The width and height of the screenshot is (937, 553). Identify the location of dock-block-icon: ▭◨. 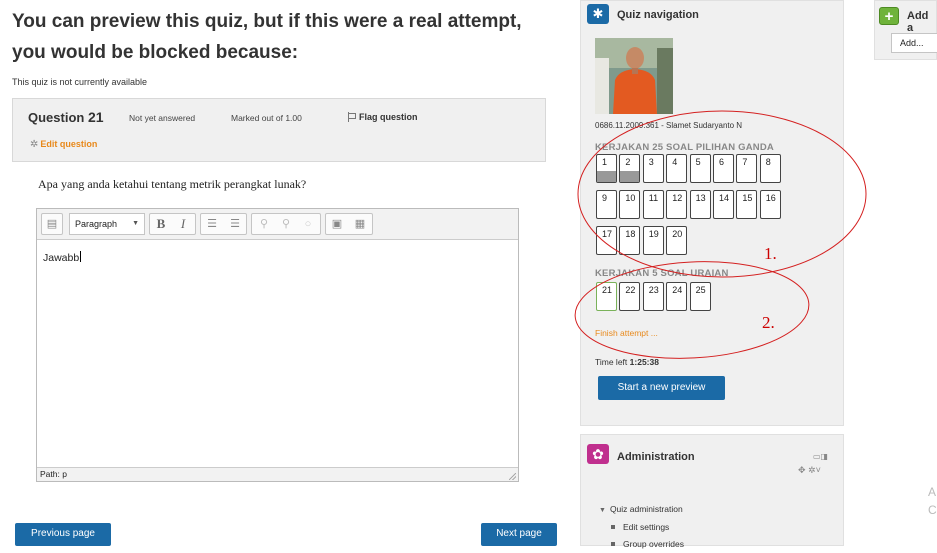
(820, 456).